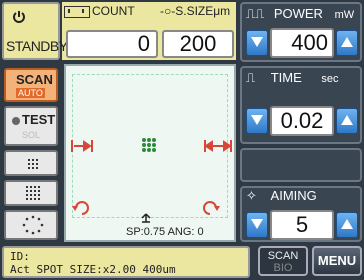 This screenshot has width=364, height=280. I want to click on scan-label: SCAN, so click(34, 79).